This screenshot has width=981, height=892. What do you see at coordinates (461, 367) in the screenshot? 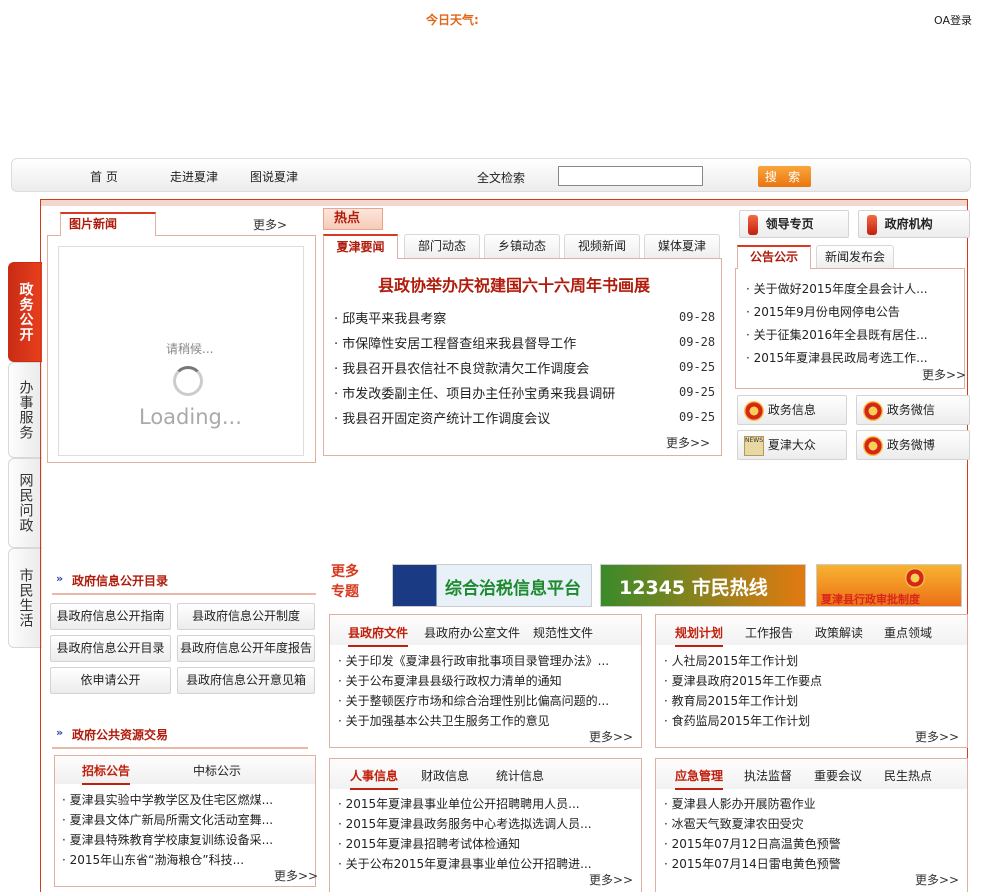
I see `hot-news-item: · 我县召开县农信社不良贷款清欠工作调度会` at bounding box center [461, 367].